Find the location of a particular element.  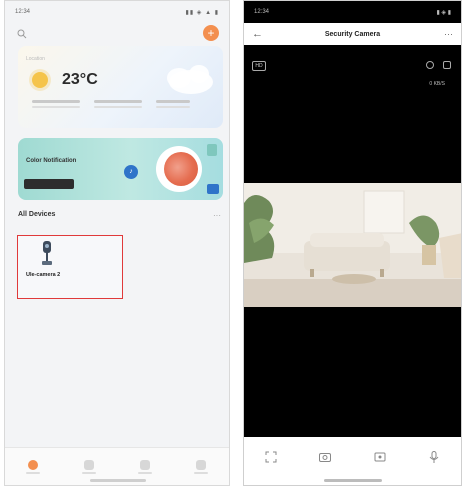

back-button: ← is located at coordinates (257, 34).